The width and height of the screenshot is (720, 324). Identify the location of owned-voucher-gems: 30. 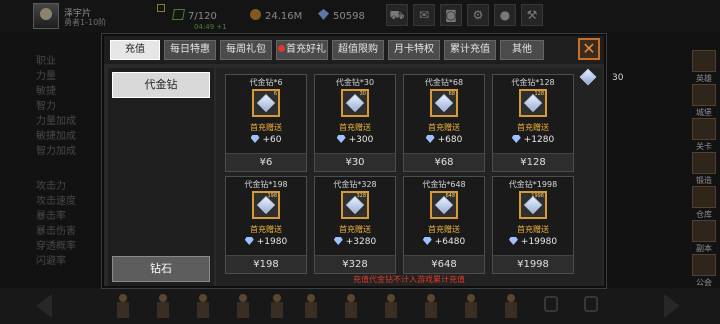
(618, 78).